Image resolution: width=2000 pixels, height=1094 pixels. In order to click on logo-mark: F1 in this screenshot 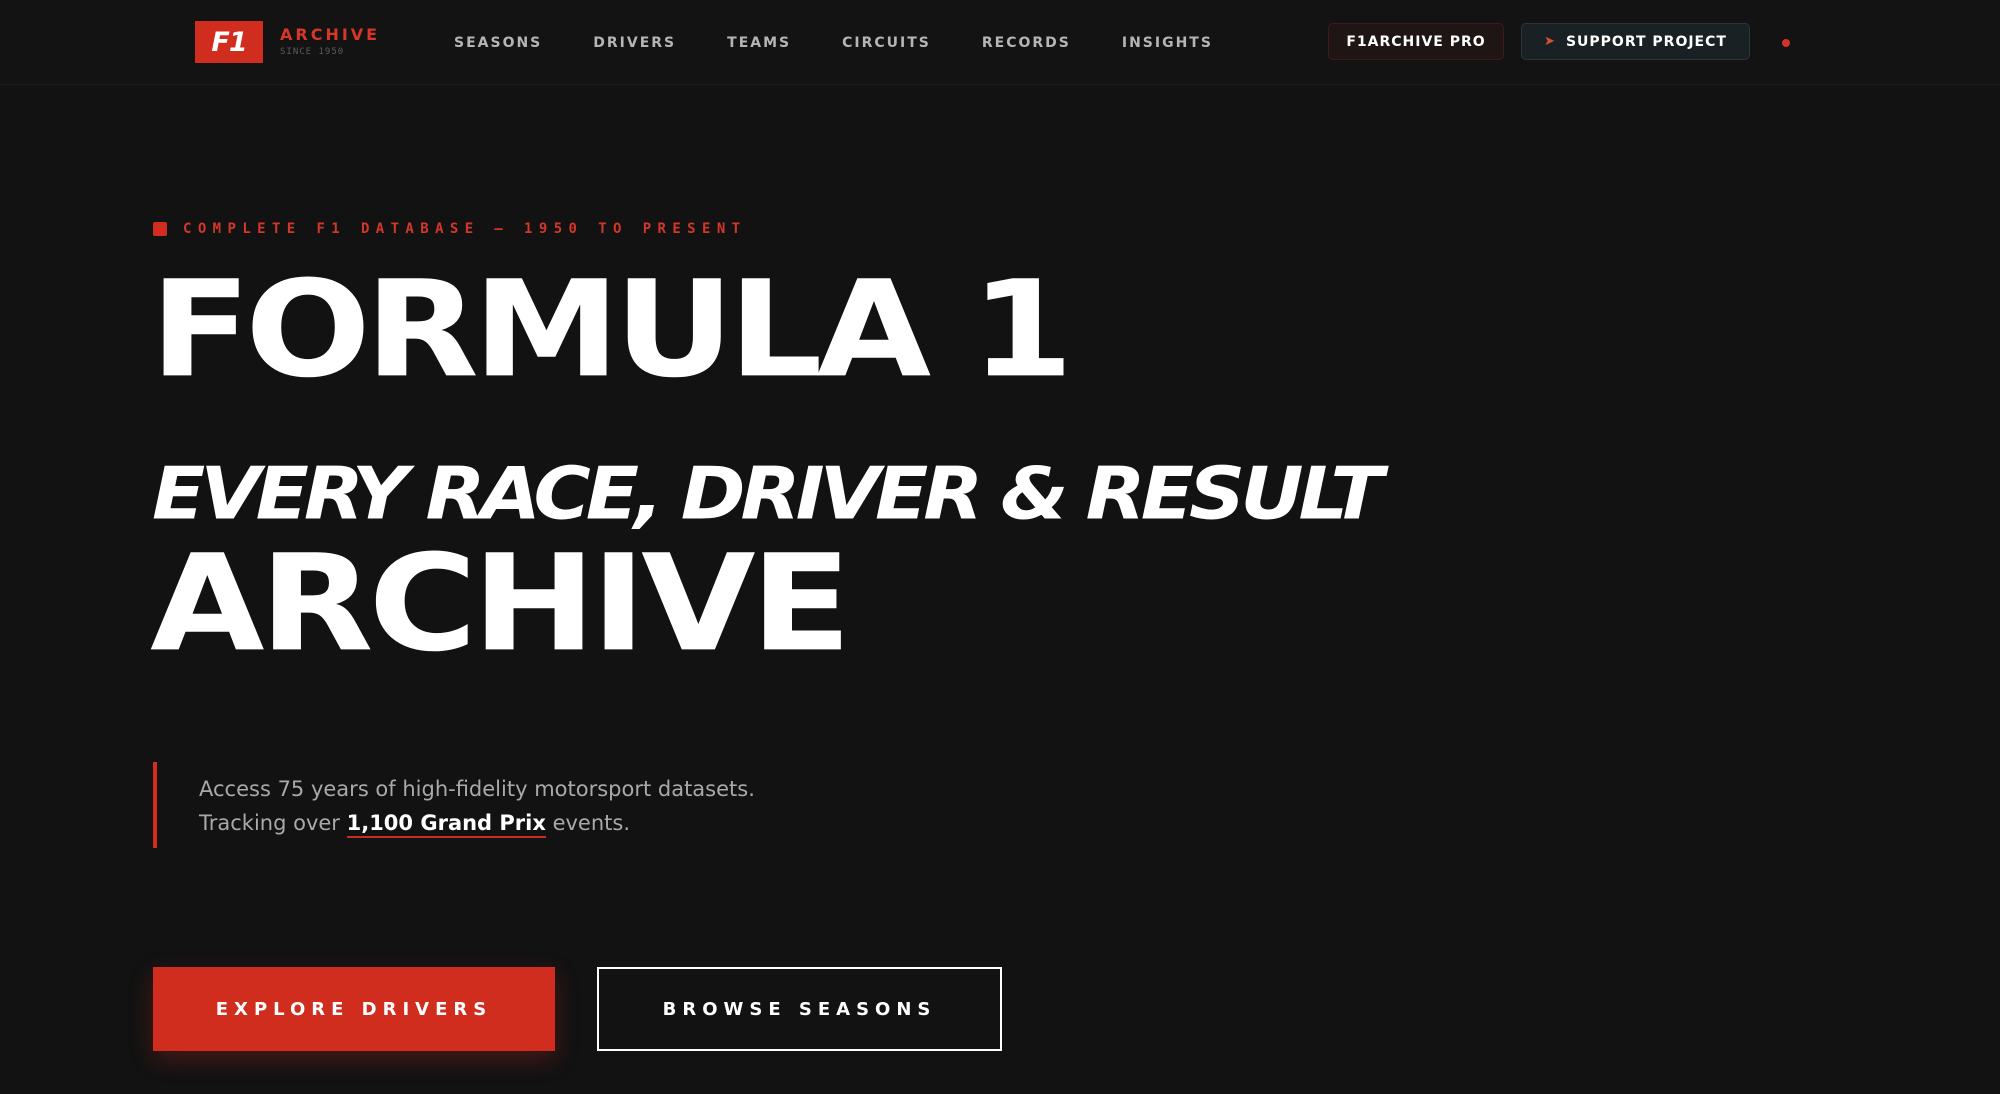, I will do `click(229, 42)`.